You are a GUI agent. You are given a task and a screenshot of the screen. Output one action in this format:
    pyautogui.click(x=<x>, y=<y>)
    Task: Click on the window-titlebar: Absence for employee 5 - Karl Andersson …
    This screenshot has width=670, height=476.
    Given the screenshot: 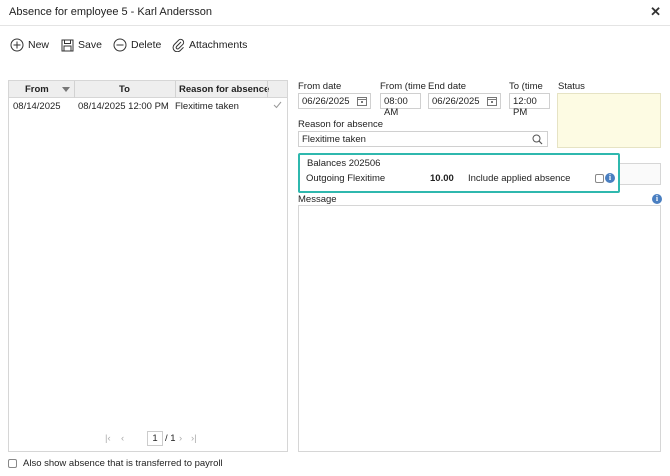 What is the action you would take?
    pyautogui.click(x=335, y=13)
    